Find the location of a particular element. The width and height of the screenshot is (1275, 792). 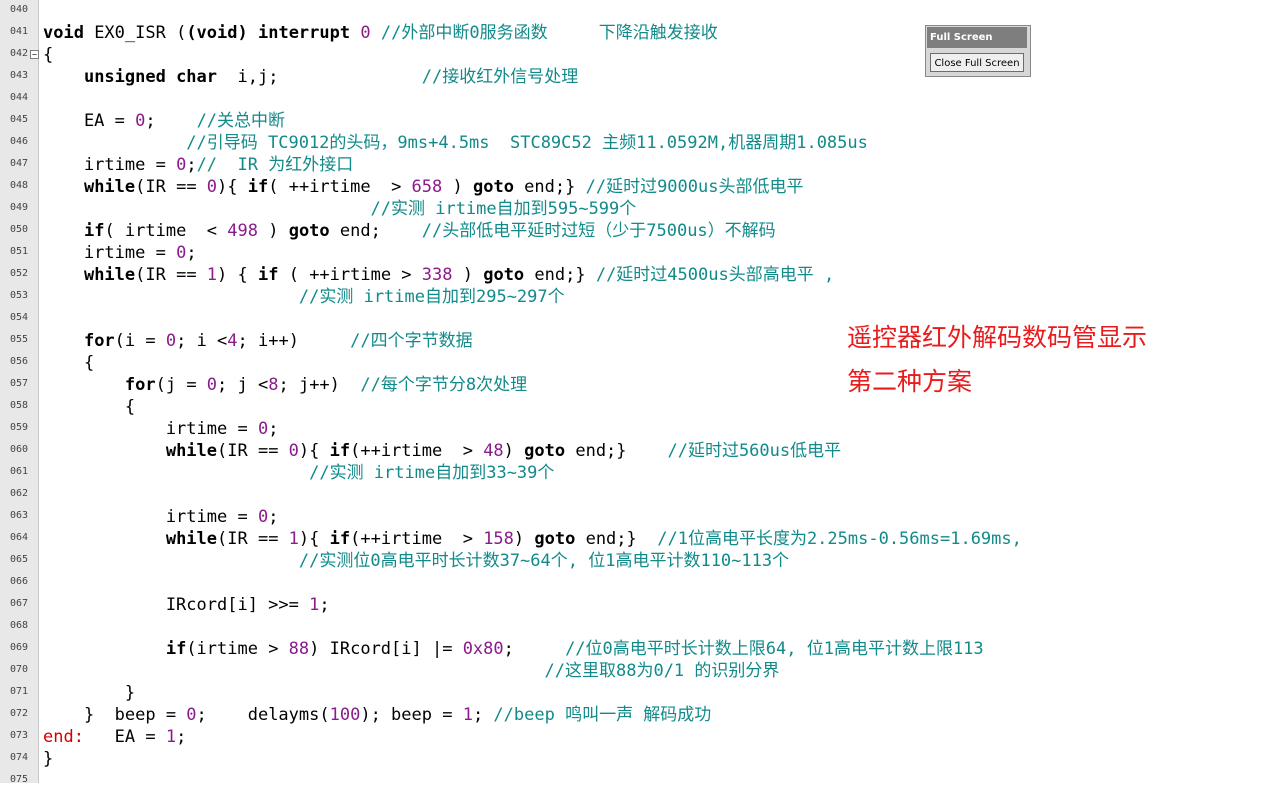

line-number: 047 is located at coordinates (19, 163).